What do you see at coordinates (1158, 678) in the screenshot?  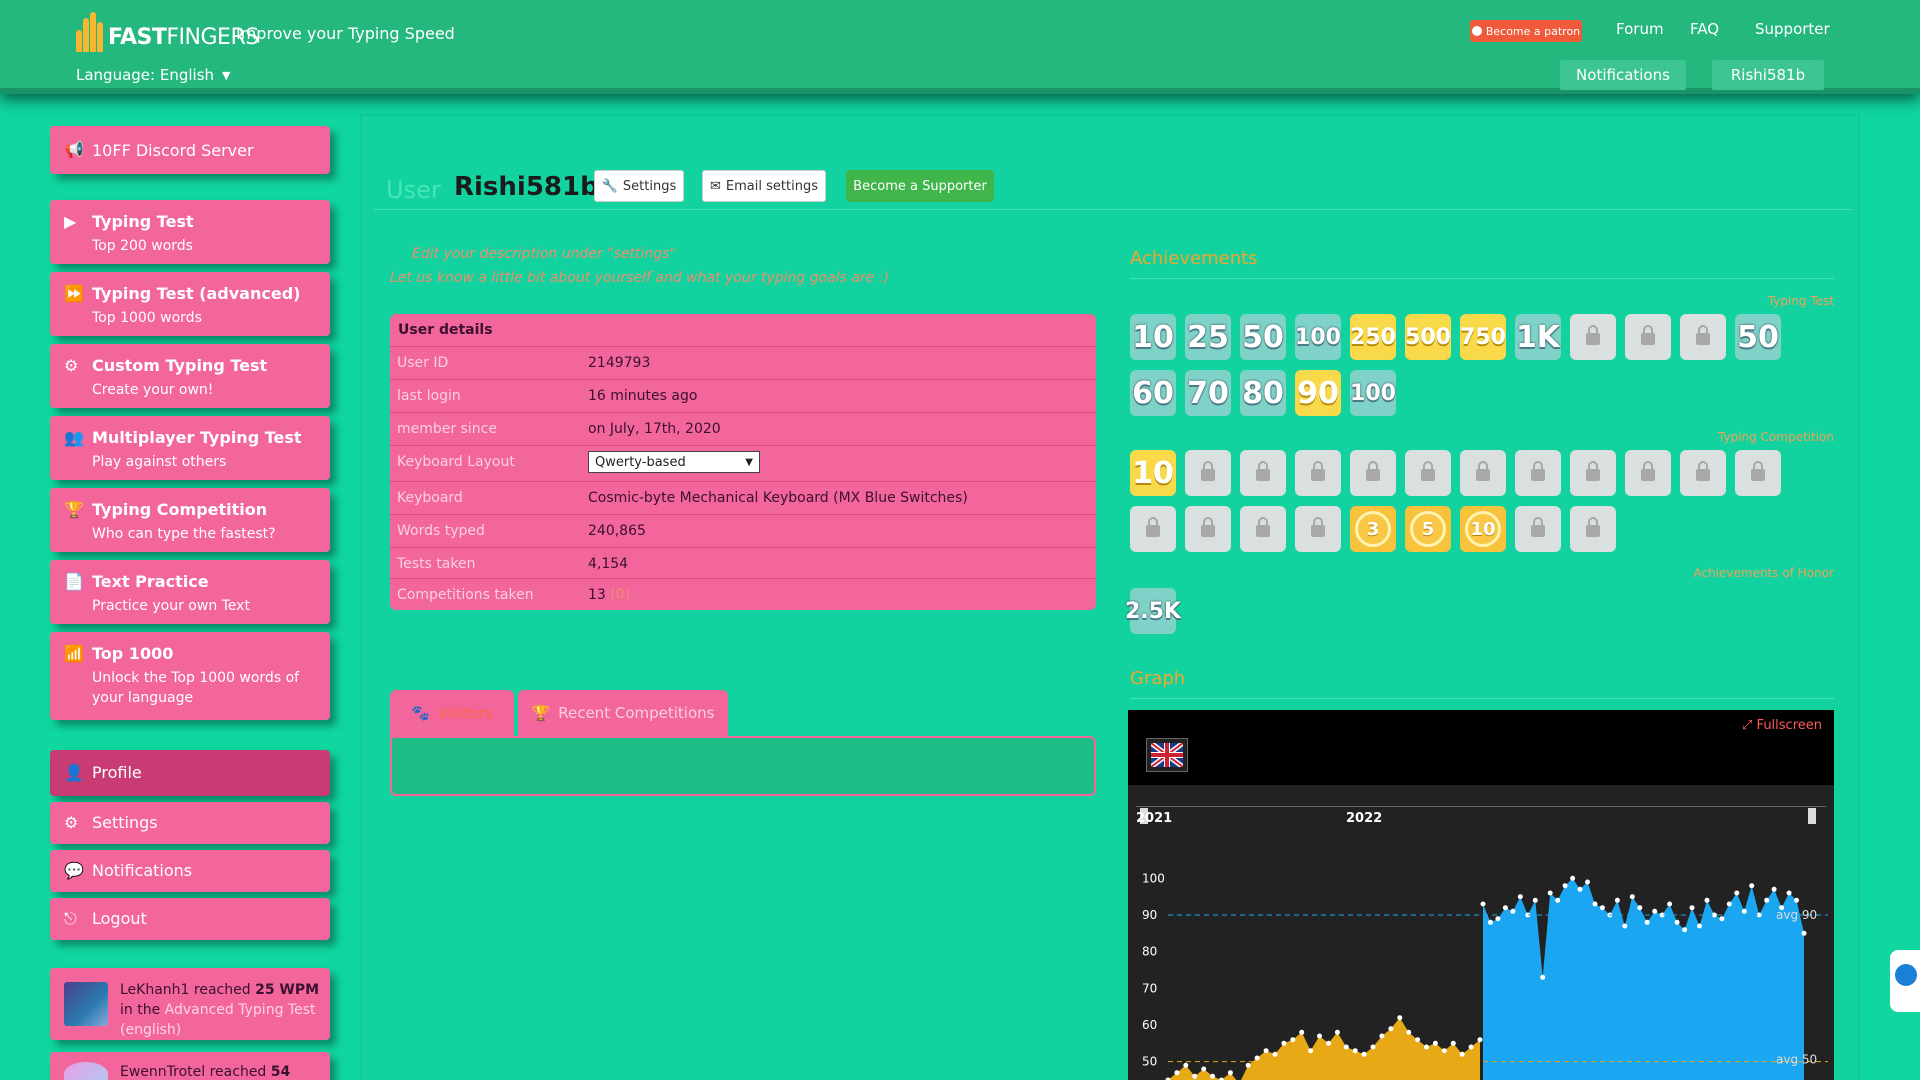 I see `graph-title: Graph` at bounding box center [1158, 678].